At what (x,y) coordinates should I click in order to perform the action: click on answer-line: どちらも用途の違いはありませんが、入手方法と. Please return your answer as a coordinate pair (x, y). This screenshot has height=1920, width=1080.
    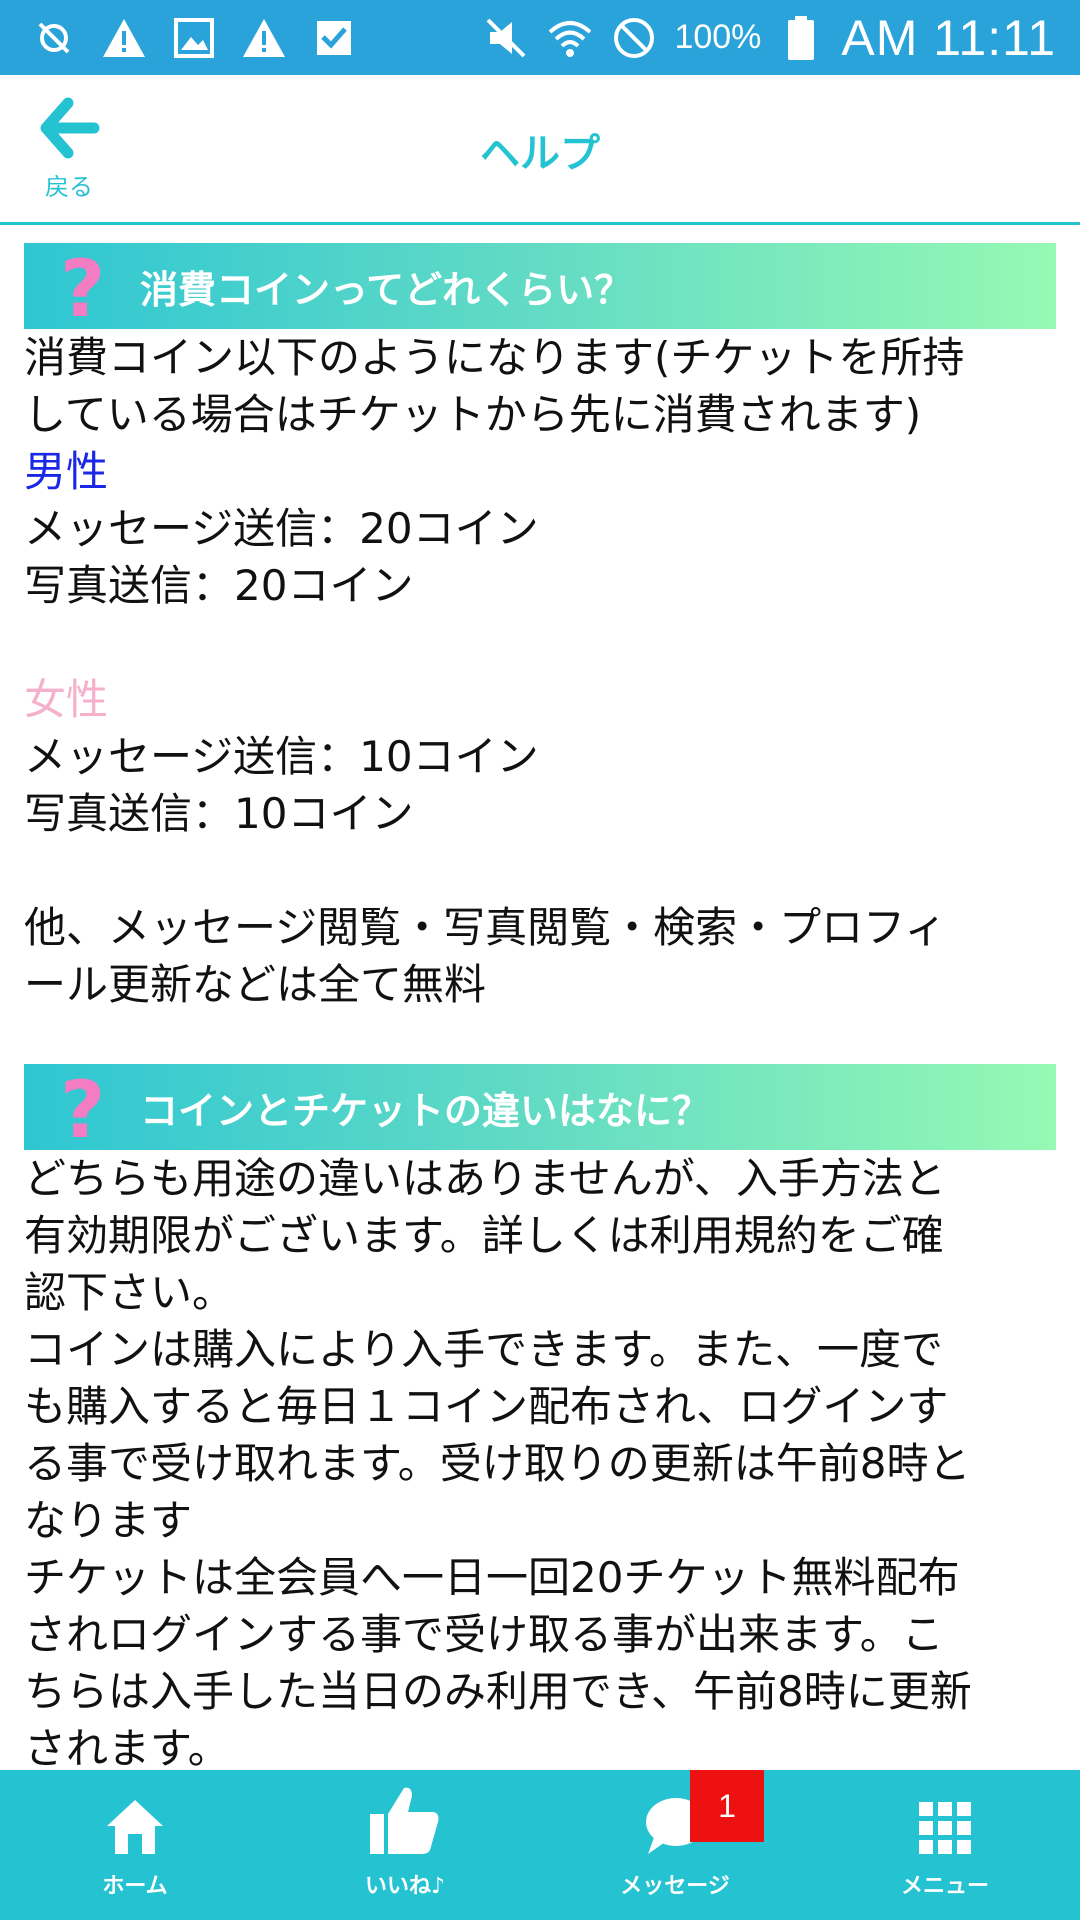
    Looking at the image, I should click on (485, 1178).